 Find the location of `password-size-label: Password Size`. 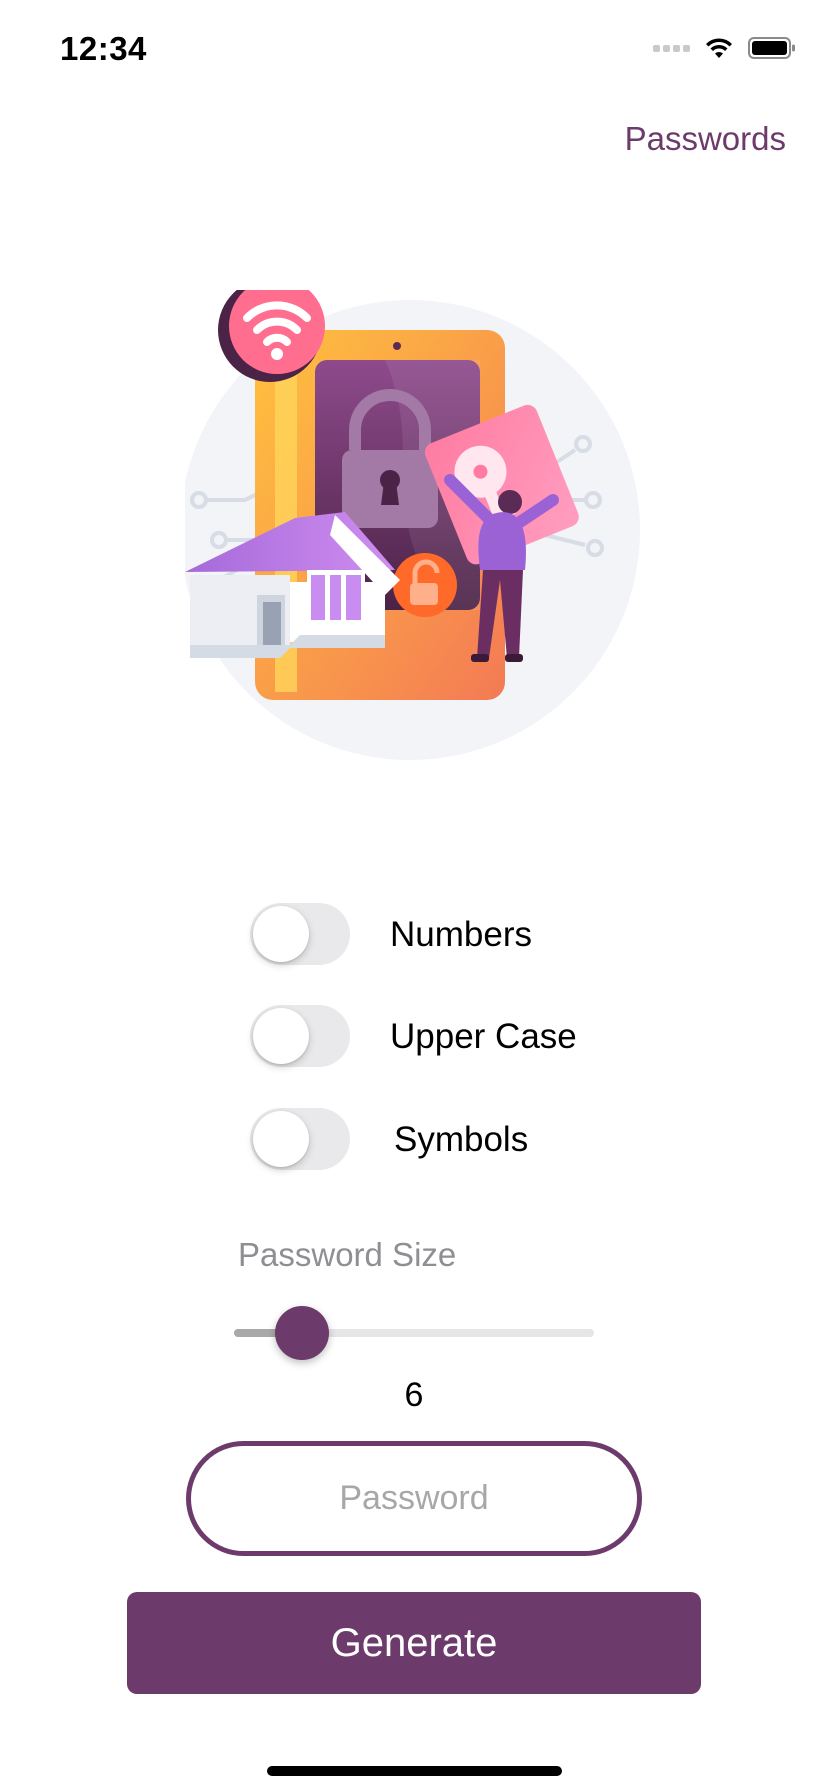

password-size-label: Password Size is located at coordinates (347, 1254).